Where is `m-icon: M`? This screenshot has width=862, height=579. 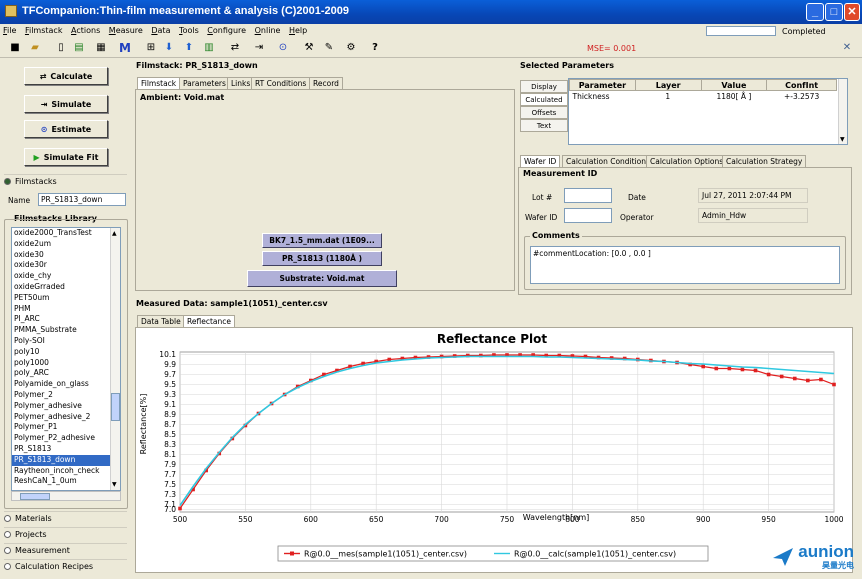
m-icon: M is located at coordinates (125, 48).